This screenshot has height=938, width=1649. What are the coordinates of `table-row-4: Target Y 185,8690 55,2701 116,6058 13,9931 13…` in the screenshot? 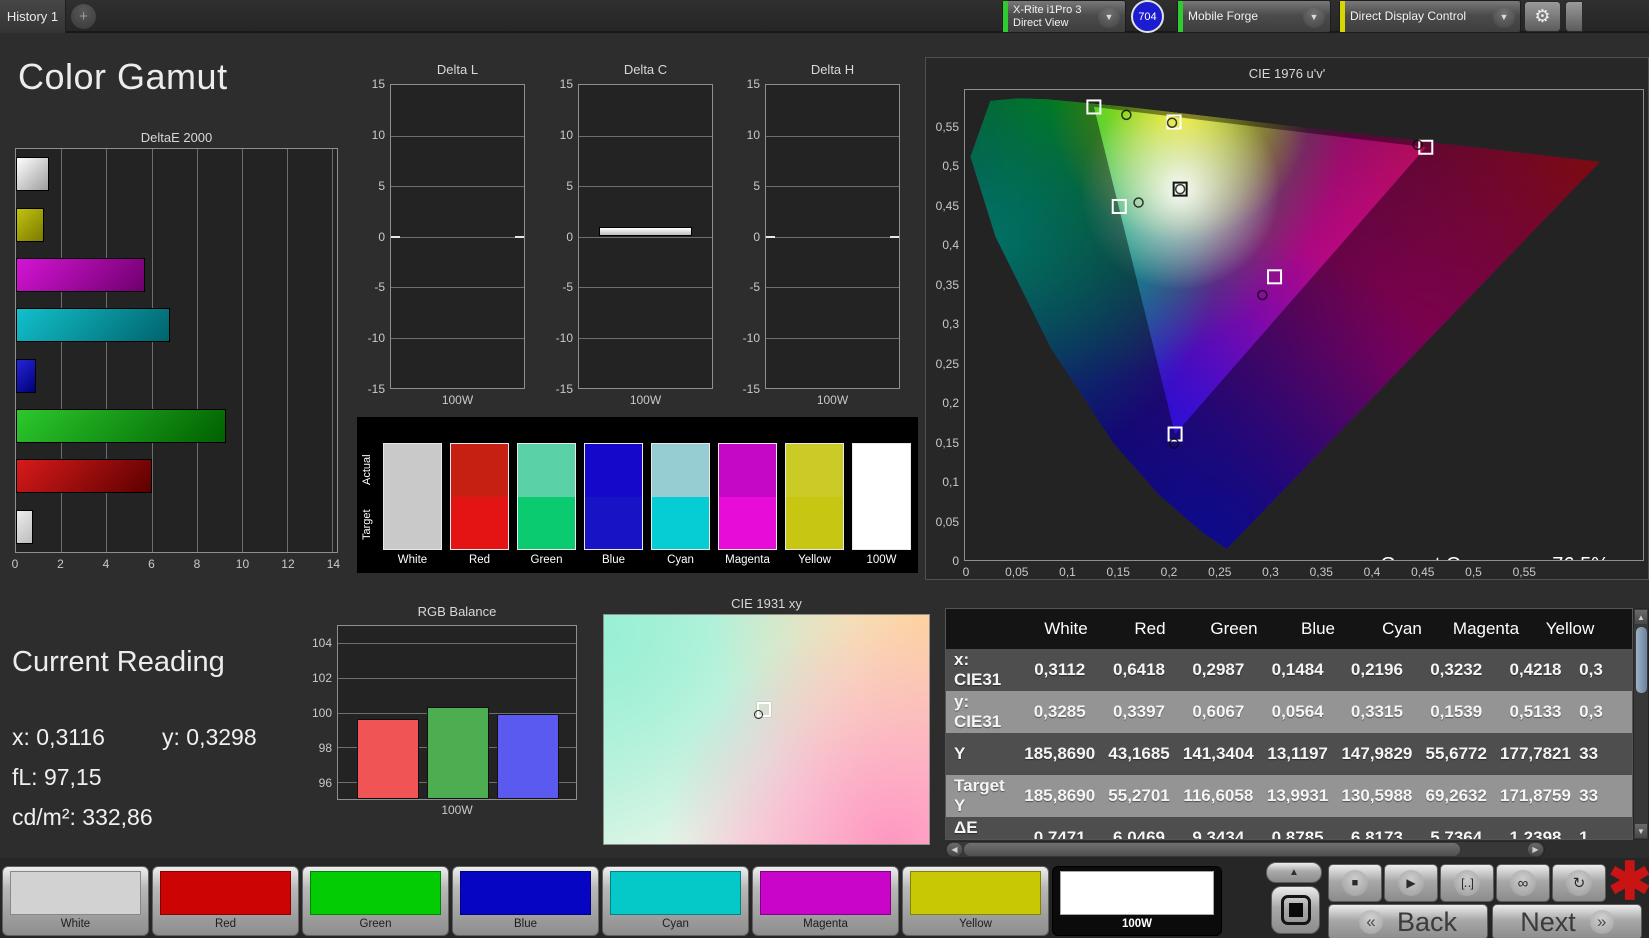 It's located at (1289, 796).